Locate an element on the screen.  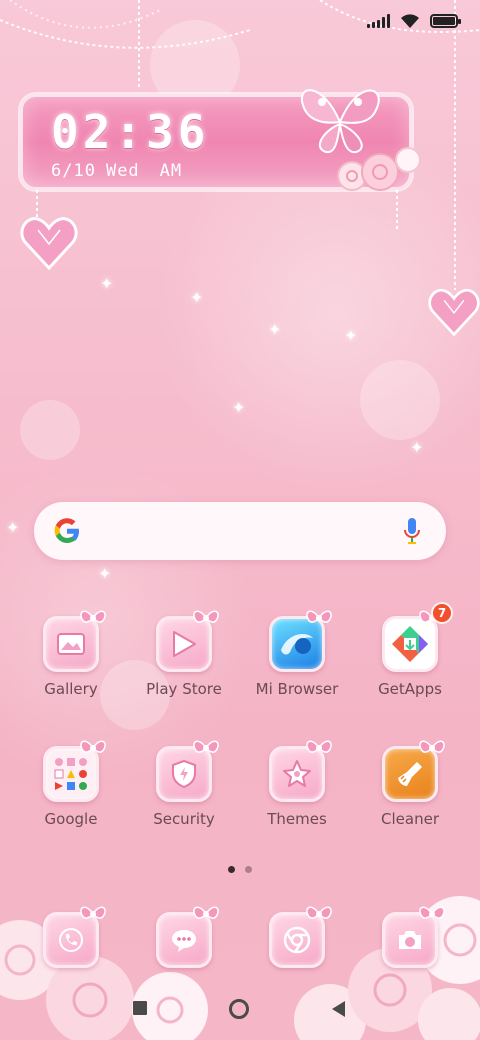
play-store-icon is located at coordinates (184, 644).